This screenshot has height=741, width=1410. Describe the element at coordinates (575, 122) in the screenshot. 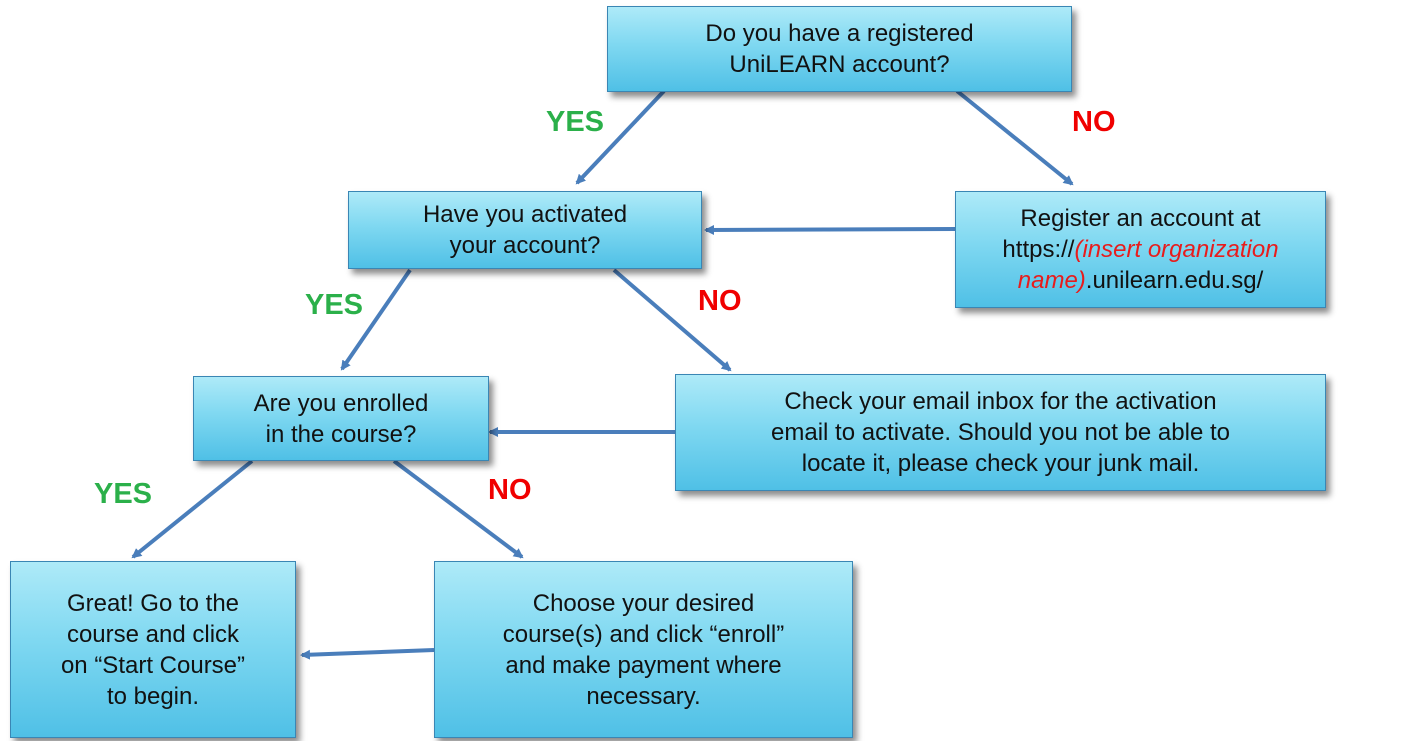

I see `yes-label-registered: YES` at that location.